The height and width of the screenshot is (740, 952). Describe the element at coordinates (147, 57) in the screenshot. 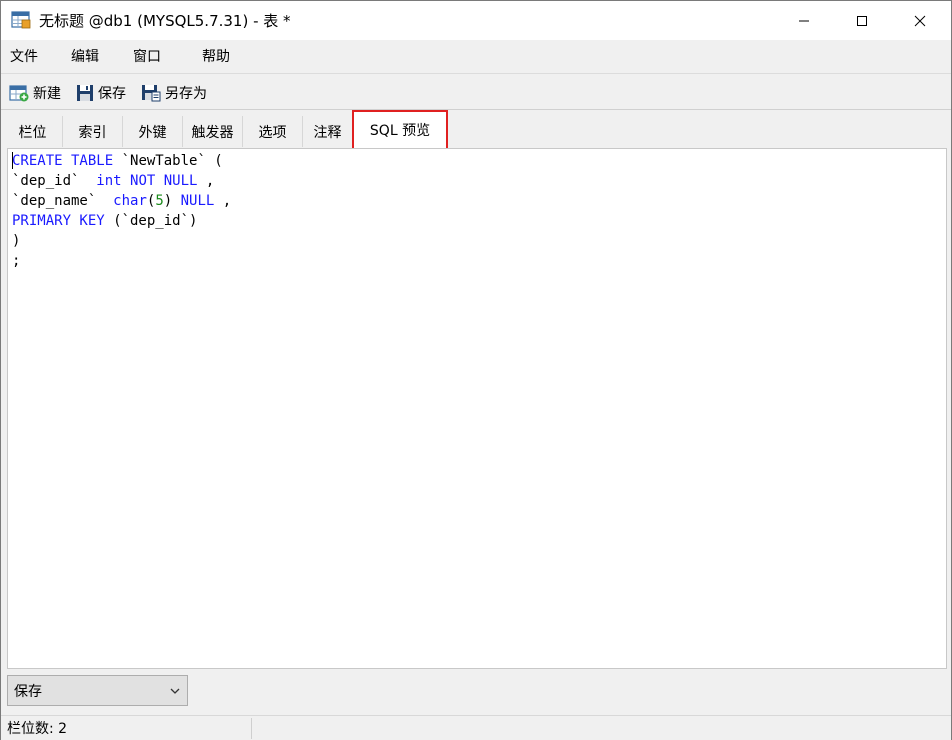

I see `menu-window: 窗口` at that location.